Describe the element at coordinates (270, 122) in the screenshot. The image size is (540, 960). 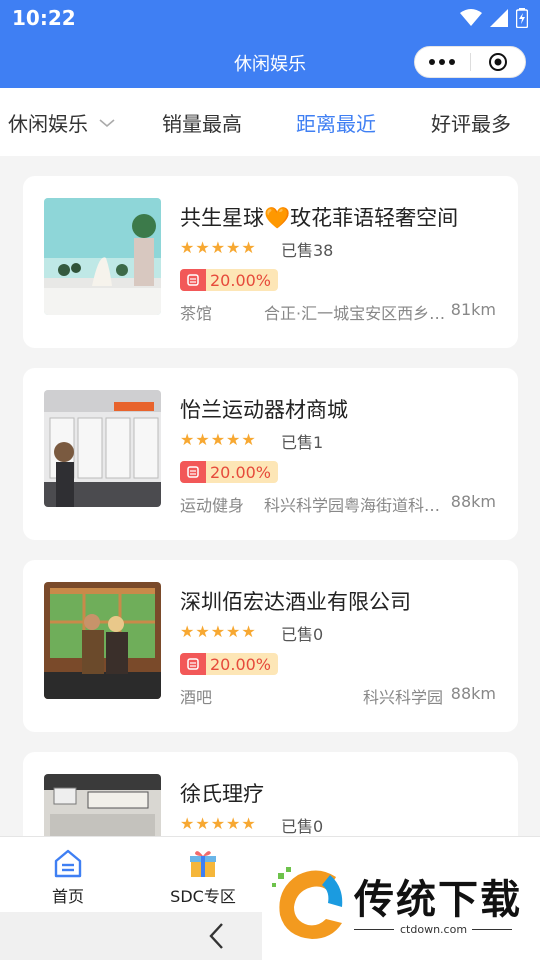
I see `filter-bar: 休闲娱乐 销量最高 距离最近 好评最多` at that location.